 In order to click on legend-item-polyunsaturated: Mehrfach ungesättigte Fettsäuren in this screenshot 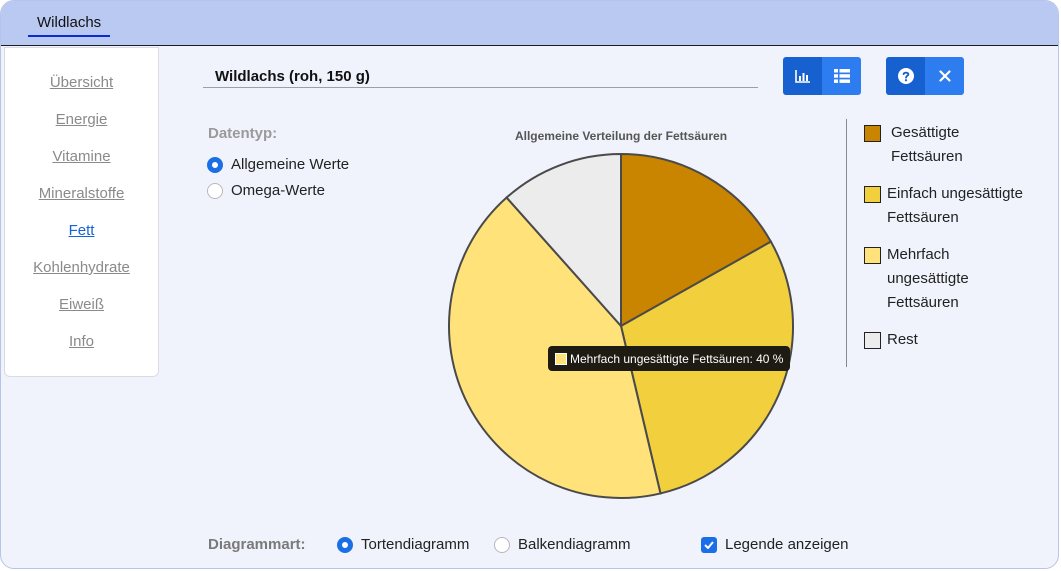, I will do `click(916, 279)`.